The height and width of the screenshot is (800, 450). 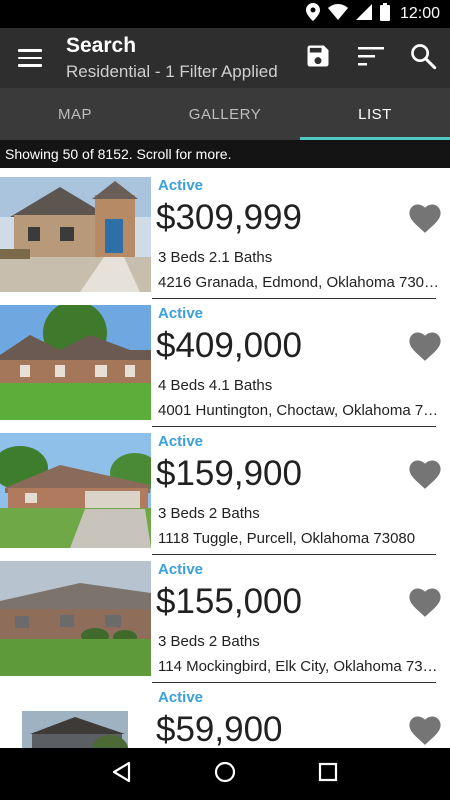 What do you see at coordinates (219, 729) in the screenshot?
I see `listing-price: $59,900` at bounding box center [219, 729].